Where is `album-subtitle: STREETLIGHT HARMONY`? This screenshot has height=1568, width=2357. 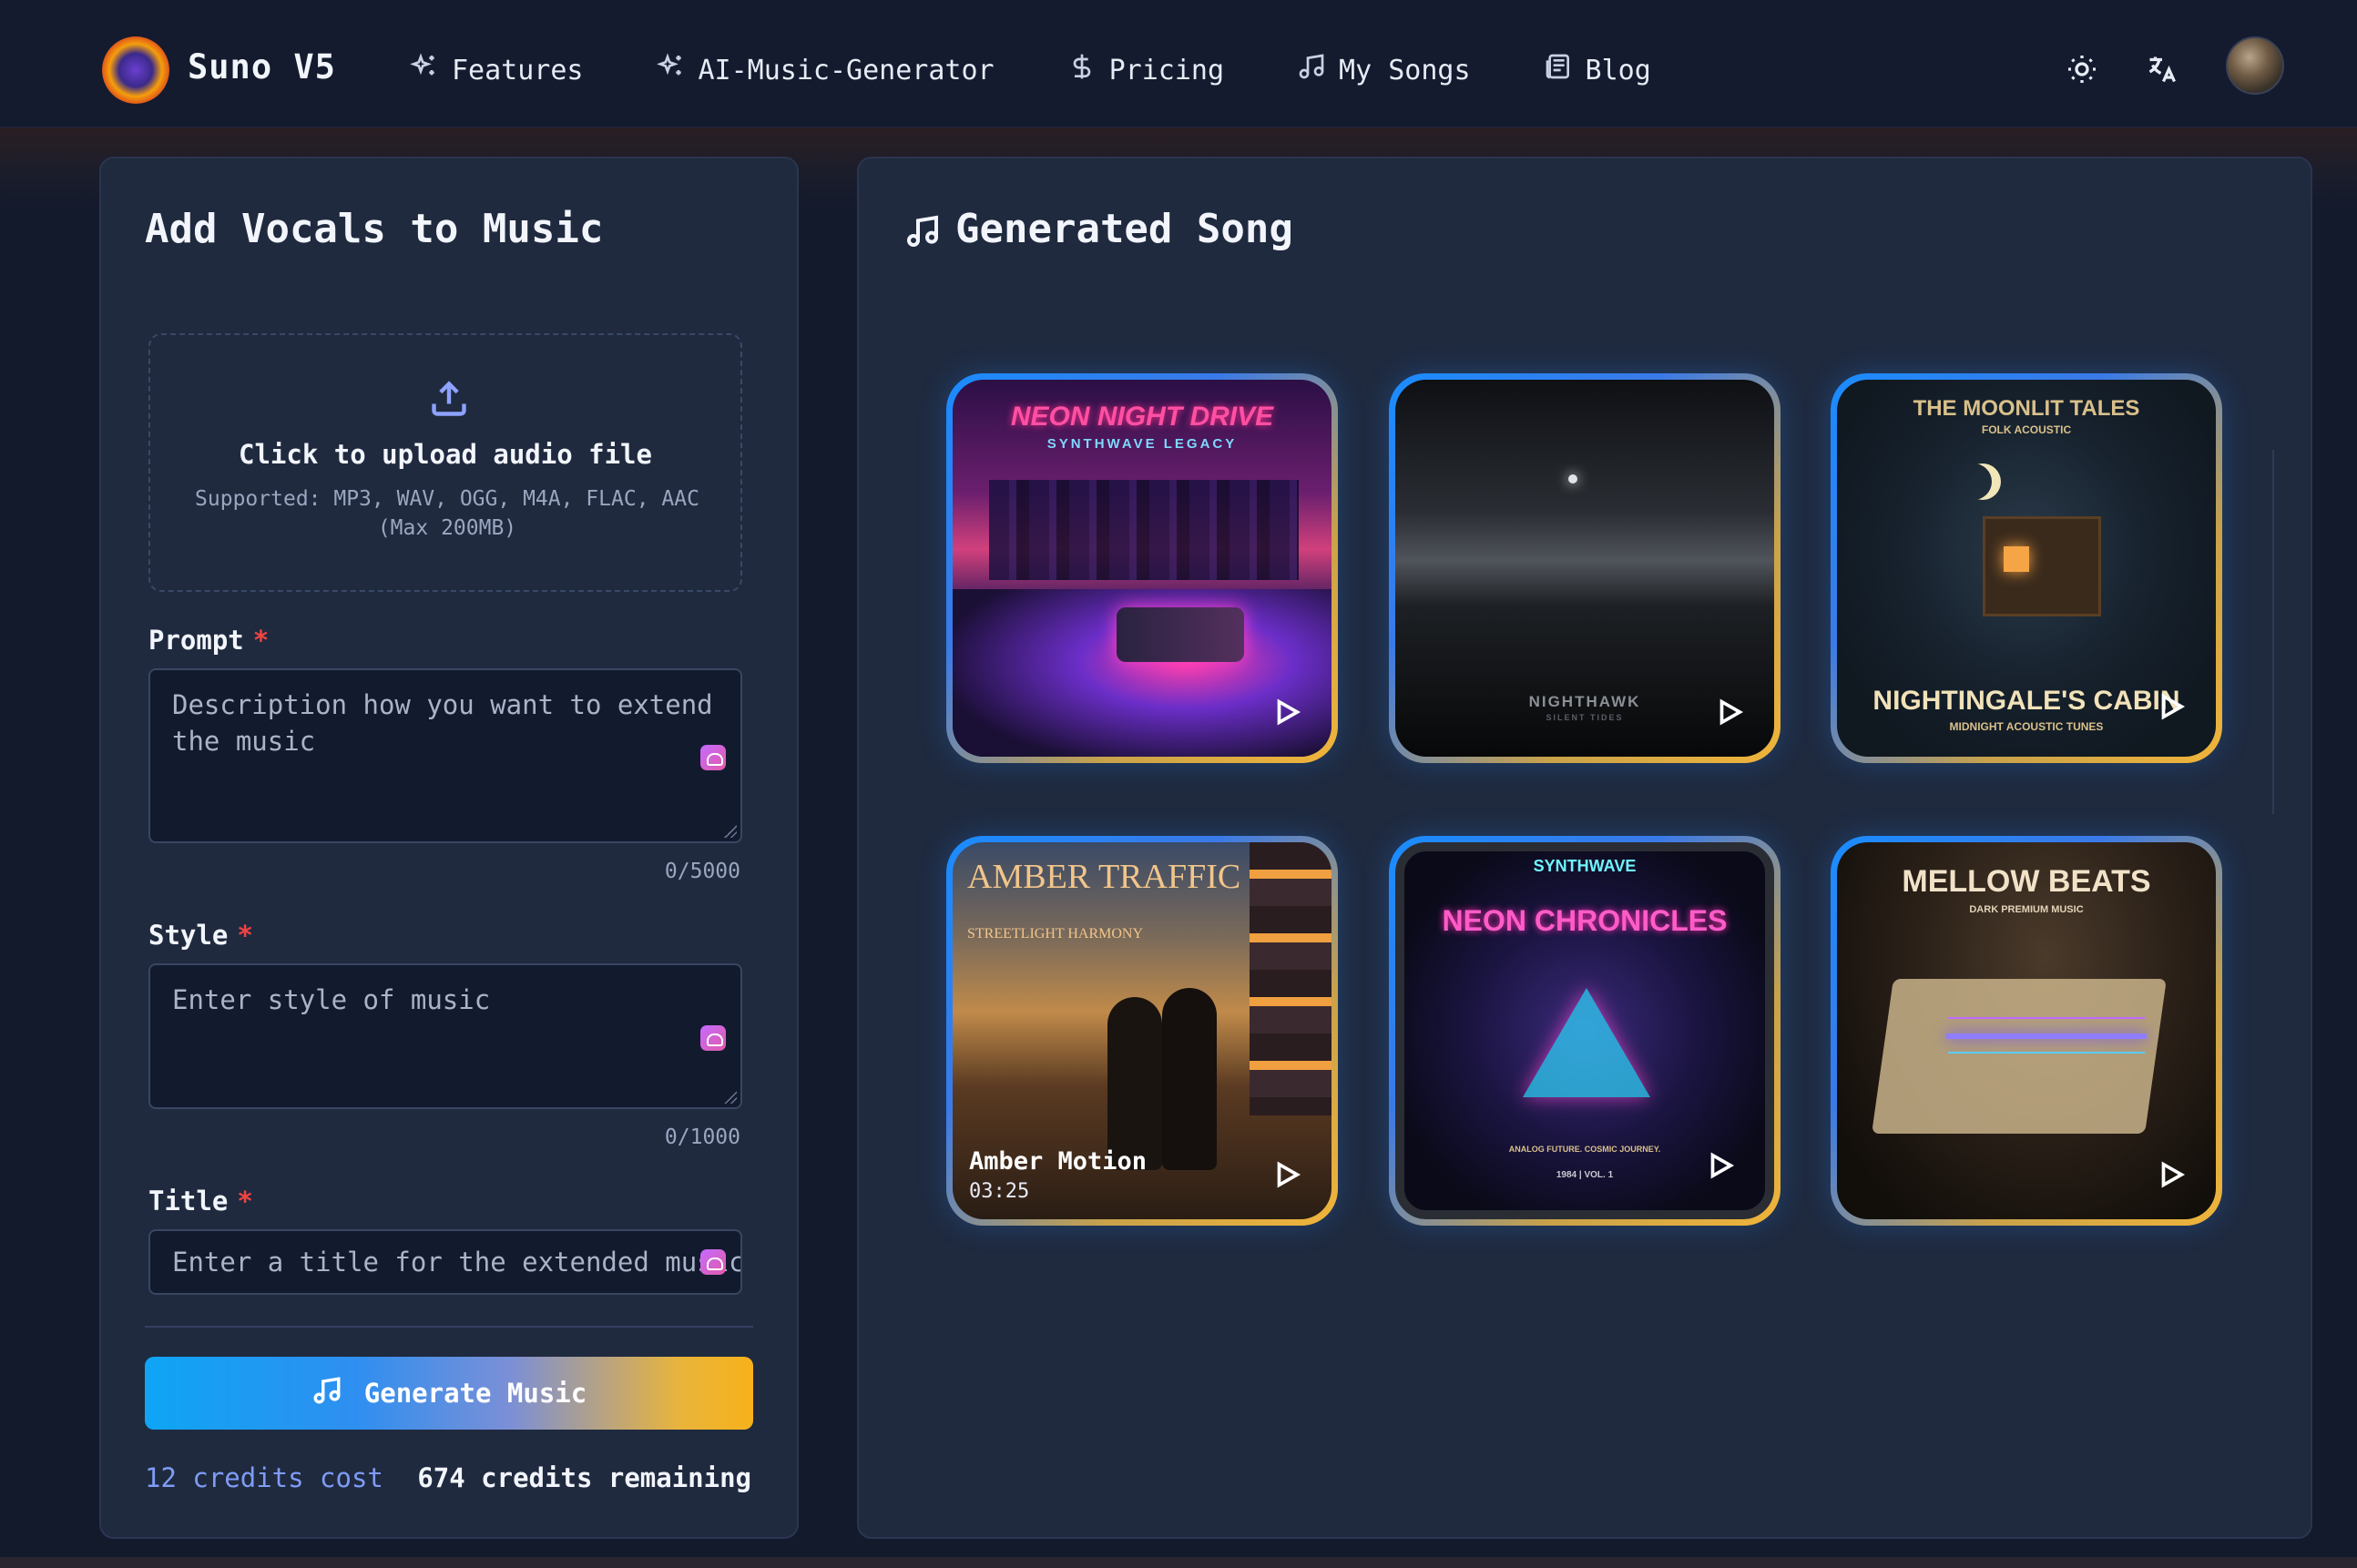
album-subtitle: STREETLIGHT HARMONY is located at coordinates (1056, 934).